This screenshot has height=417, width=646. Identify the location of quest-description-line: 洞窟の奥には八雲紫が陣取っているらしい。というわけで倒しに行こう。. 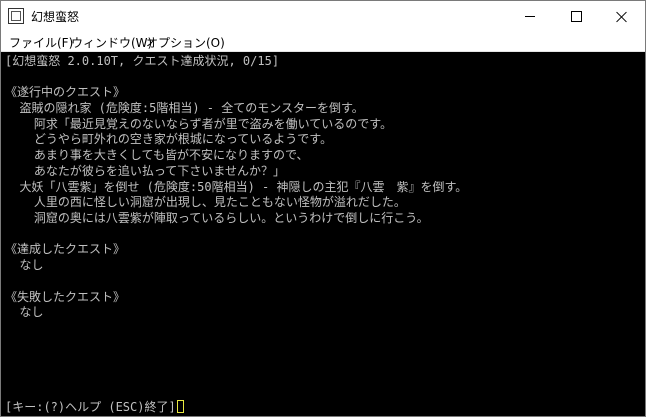
(217, 218).